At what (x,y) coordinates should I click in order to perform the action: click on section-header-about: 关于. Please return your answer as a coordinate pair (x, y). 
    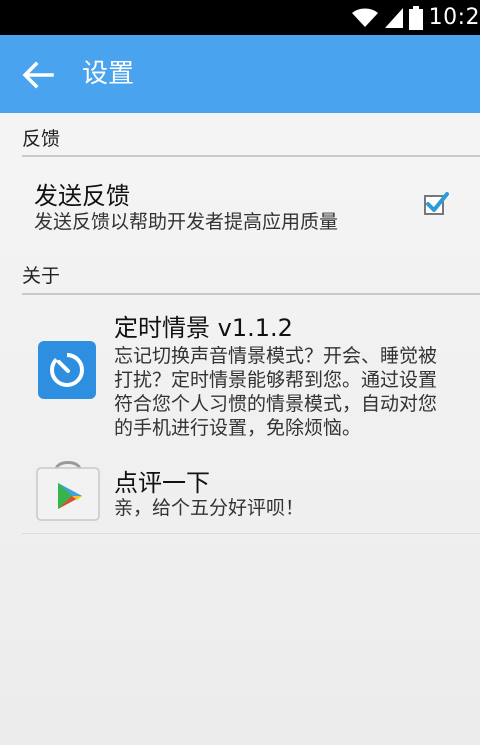
    Looking at the image, I should click on (41, 276).